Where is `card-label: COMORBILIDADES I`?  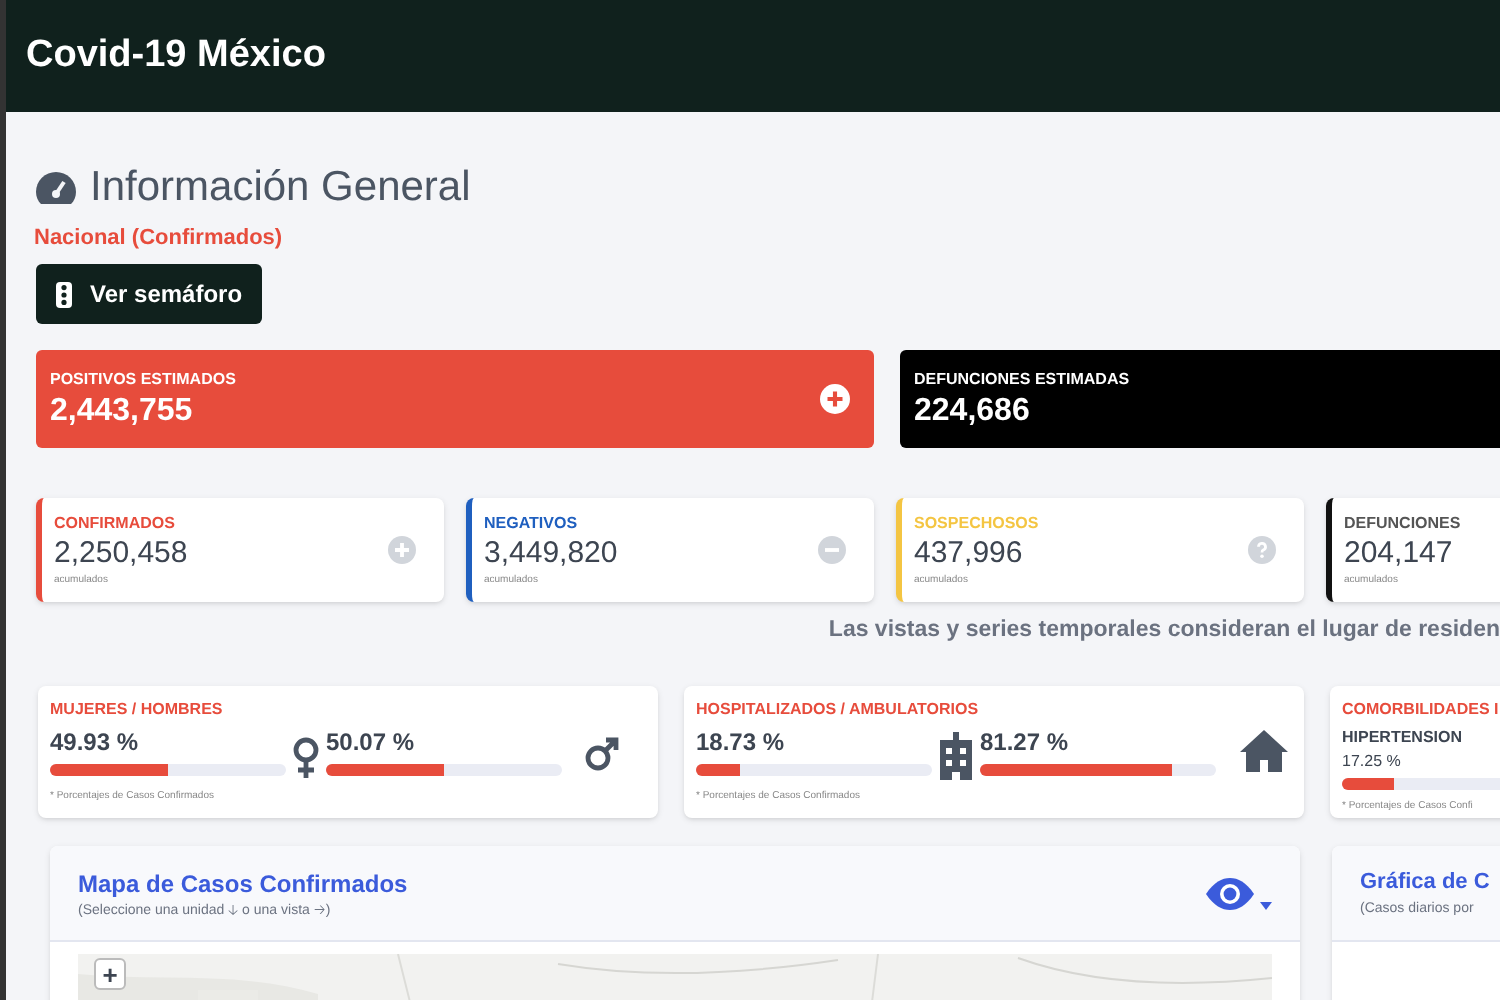
card-label: COMORBILIDADES I is located at coordinates (1421, 710).